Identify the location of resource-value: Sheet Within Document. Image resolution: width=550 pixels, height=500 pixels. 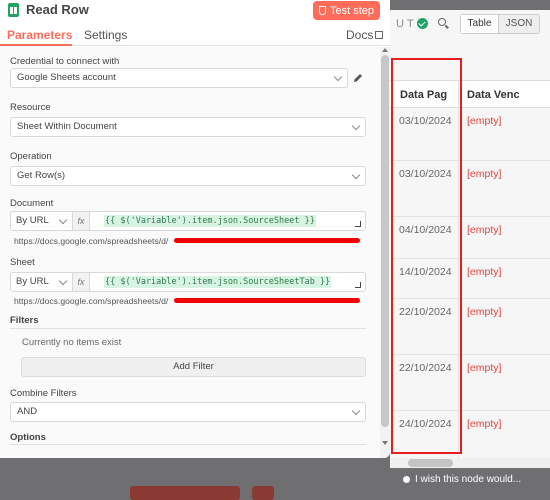
(67, 126).